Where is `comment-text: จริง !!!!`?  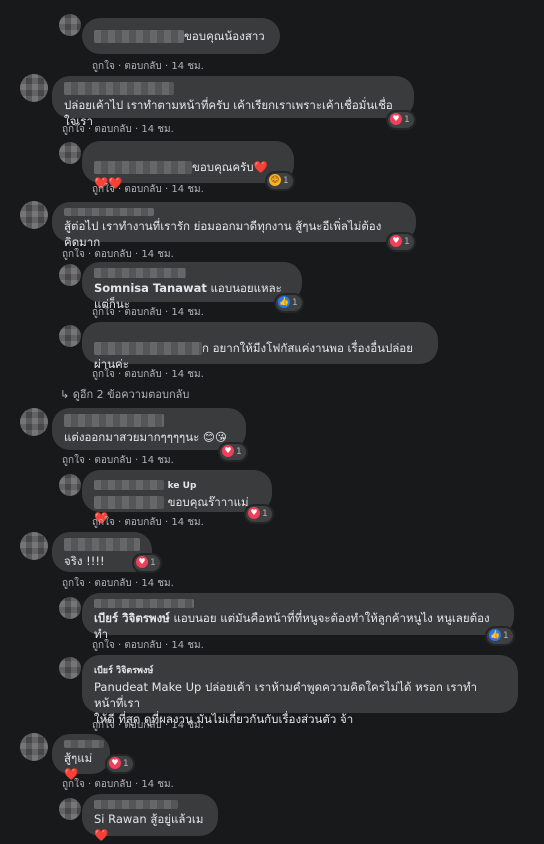
comment-text: จริง !!!! is located at coordinates (84, 561).